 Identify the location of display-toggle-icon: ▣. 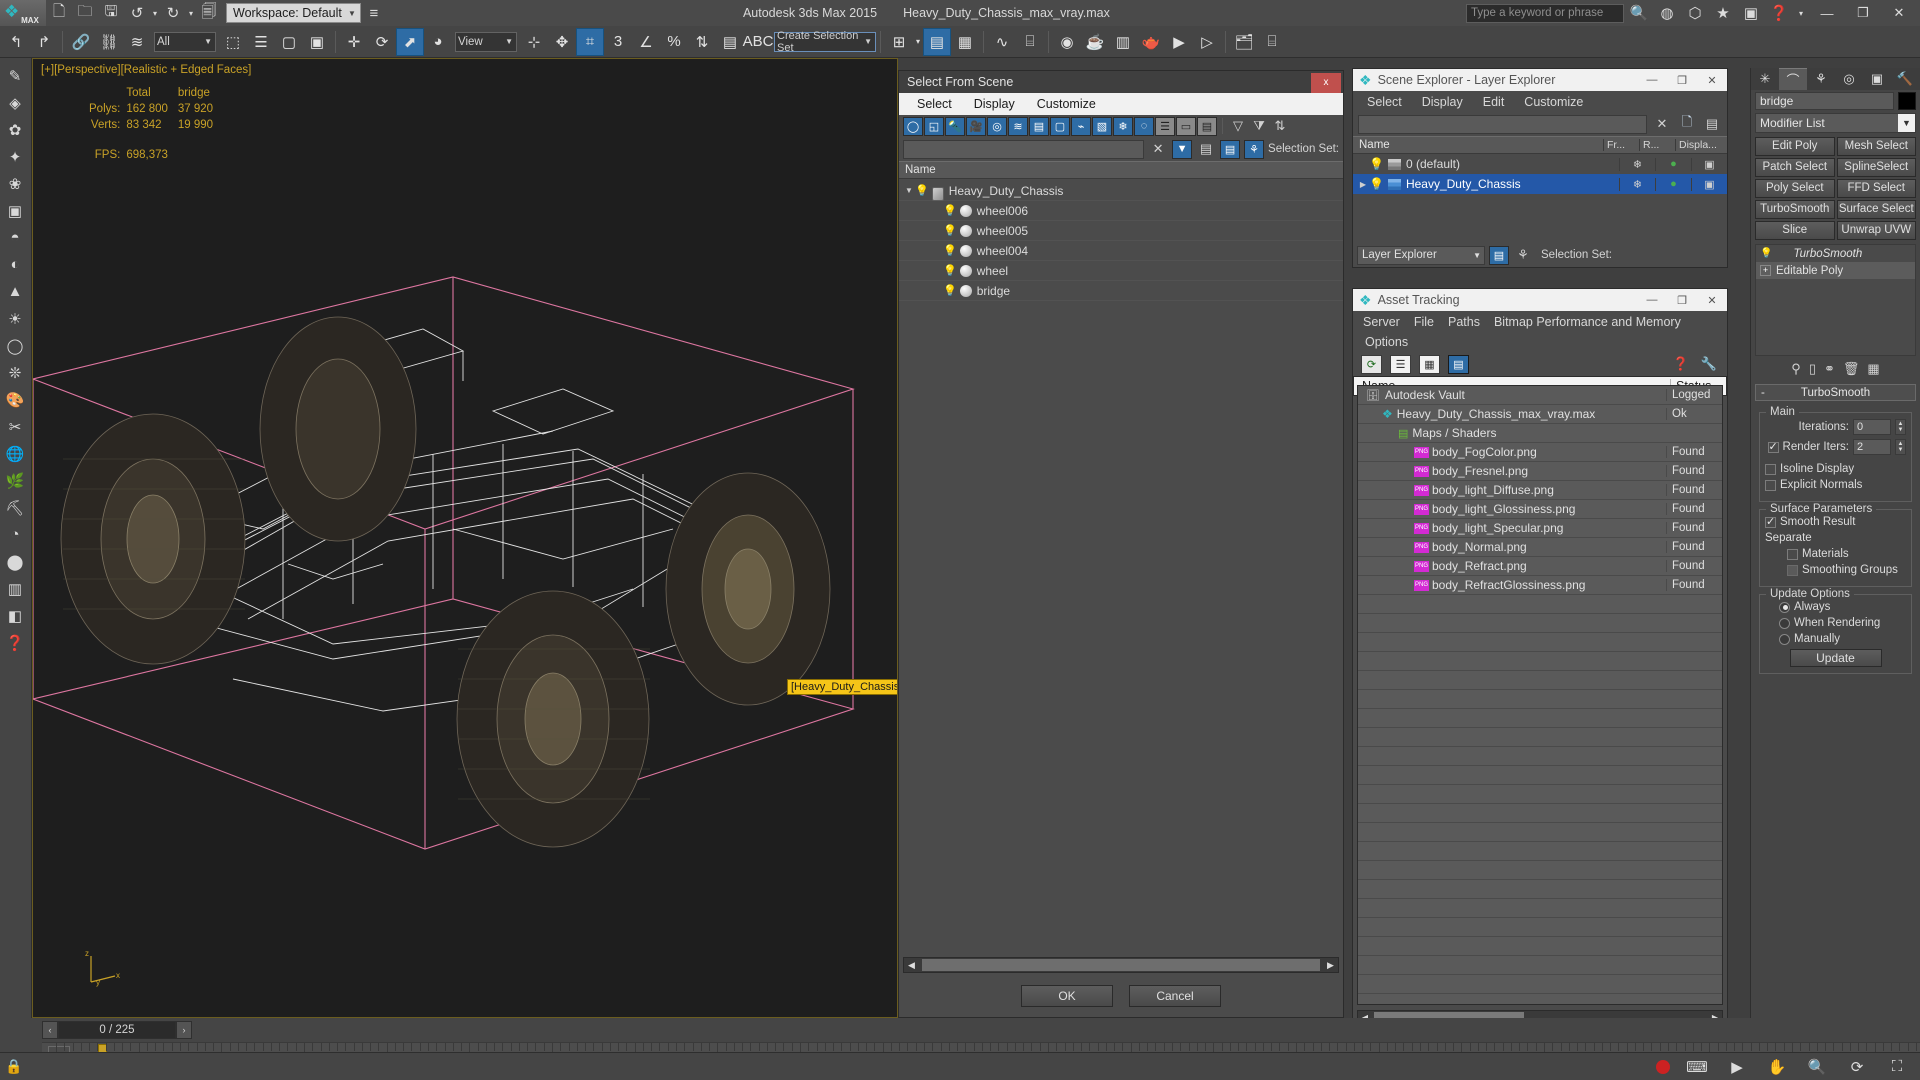
(1709, 164).